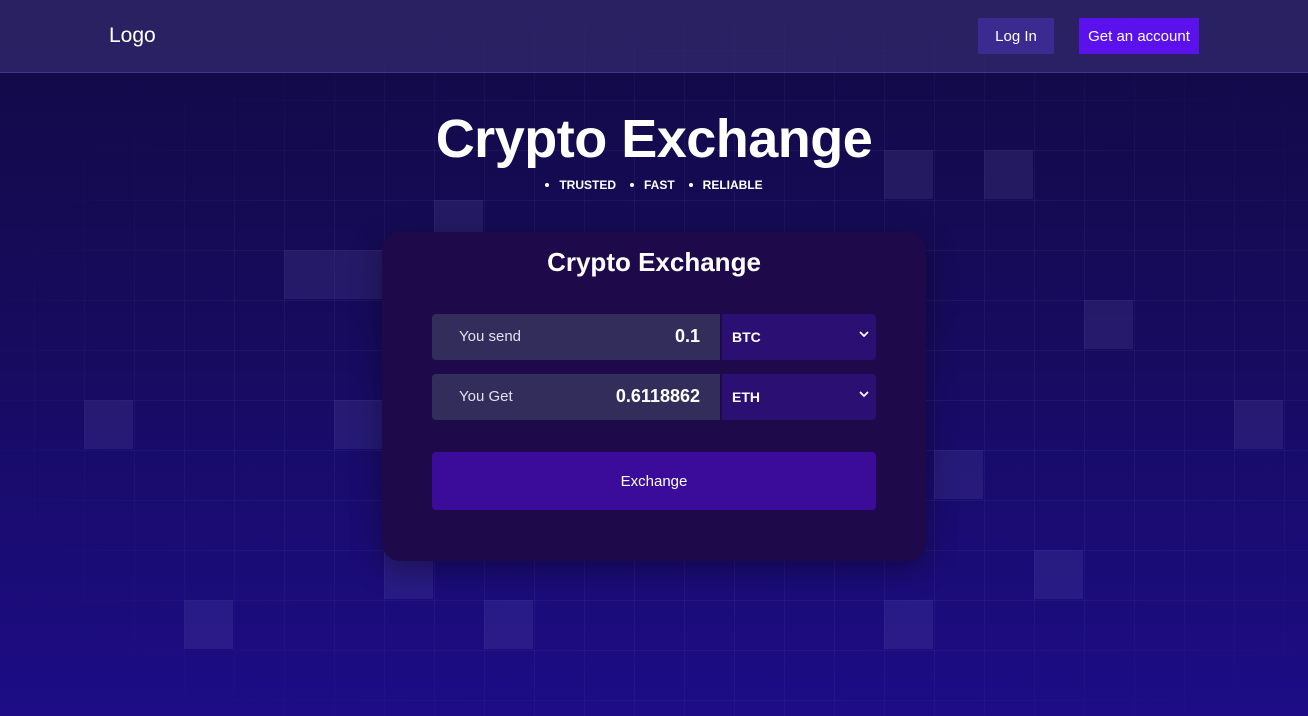 The width and height of the screenshot is (1308, 716). Describe the element at coordinates (654, 262) in the screenshot. I see `exchange-card-title: Crypto Exchange` at that location.